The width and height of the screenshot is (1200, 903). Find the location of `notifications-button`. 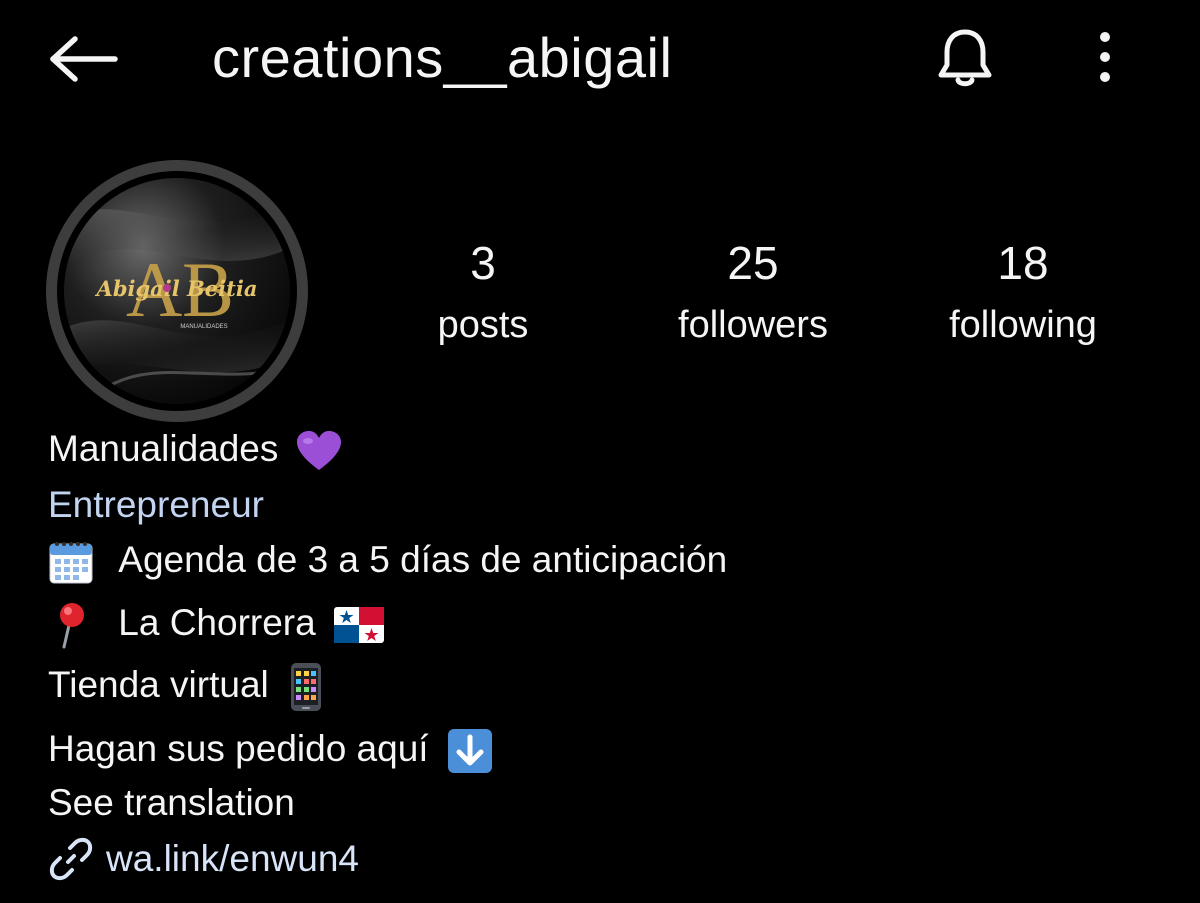

notifications-button is located at coordinates (965, 57).